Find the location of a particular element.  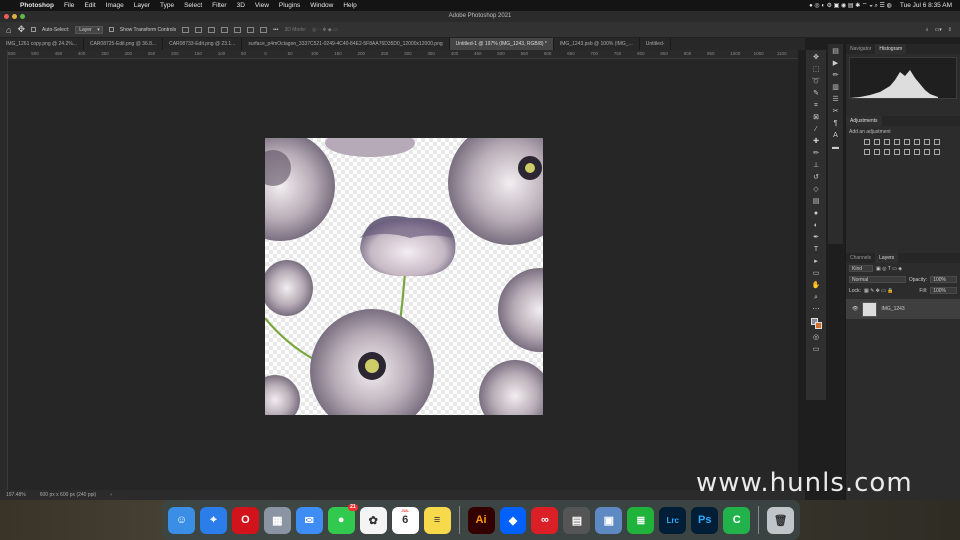

eyedropper-tool-icon: ⁄ is located at coordinates (816, 130).